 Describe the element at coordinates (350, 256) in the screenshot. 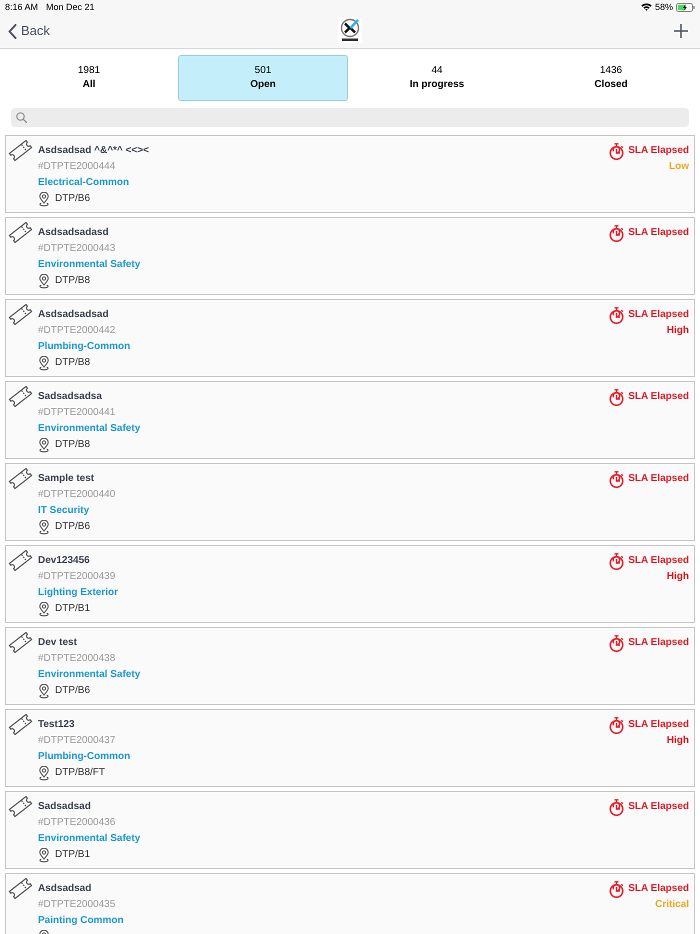

I see `ticket-card: Asdsadsadasd #DTPTE2000443 Environmental Safety DTP/B8 SLA Elapsed` at that location.